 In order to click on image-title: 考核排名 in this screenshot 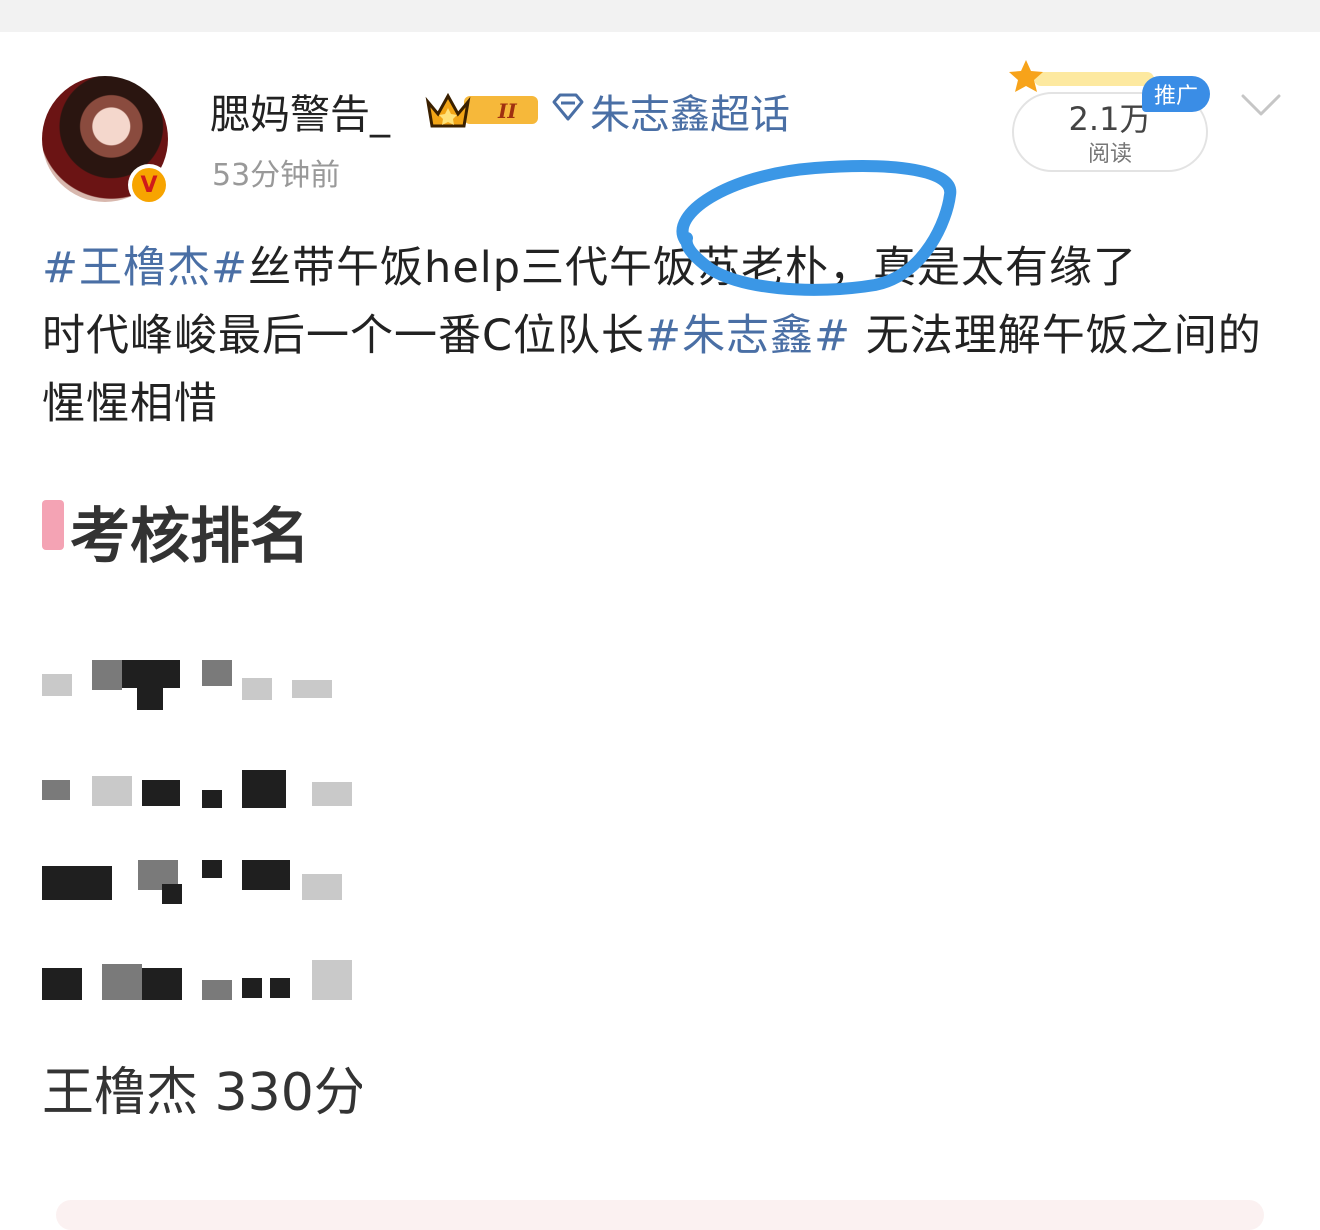, I will do `click(190, 537)`.